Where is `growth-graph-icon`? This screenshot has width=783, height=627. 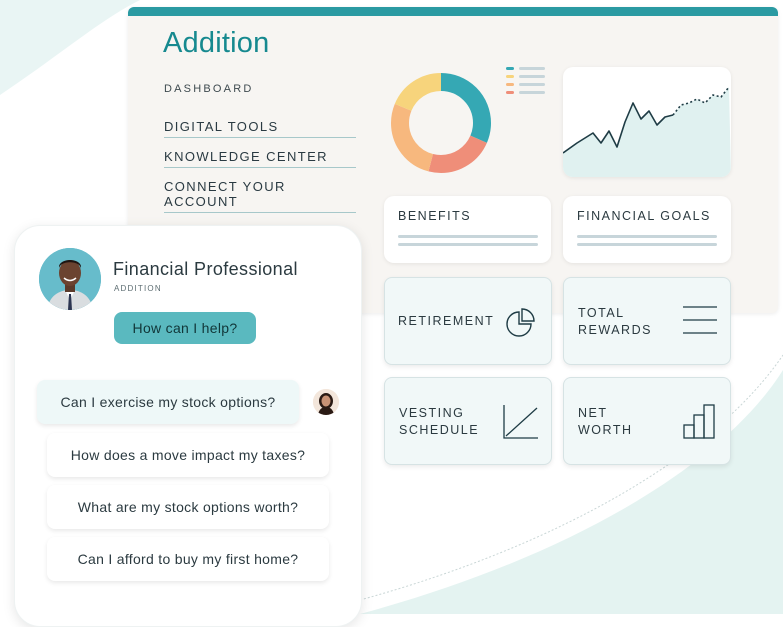
growth-graph-icon is located at coordinates (520, 422).